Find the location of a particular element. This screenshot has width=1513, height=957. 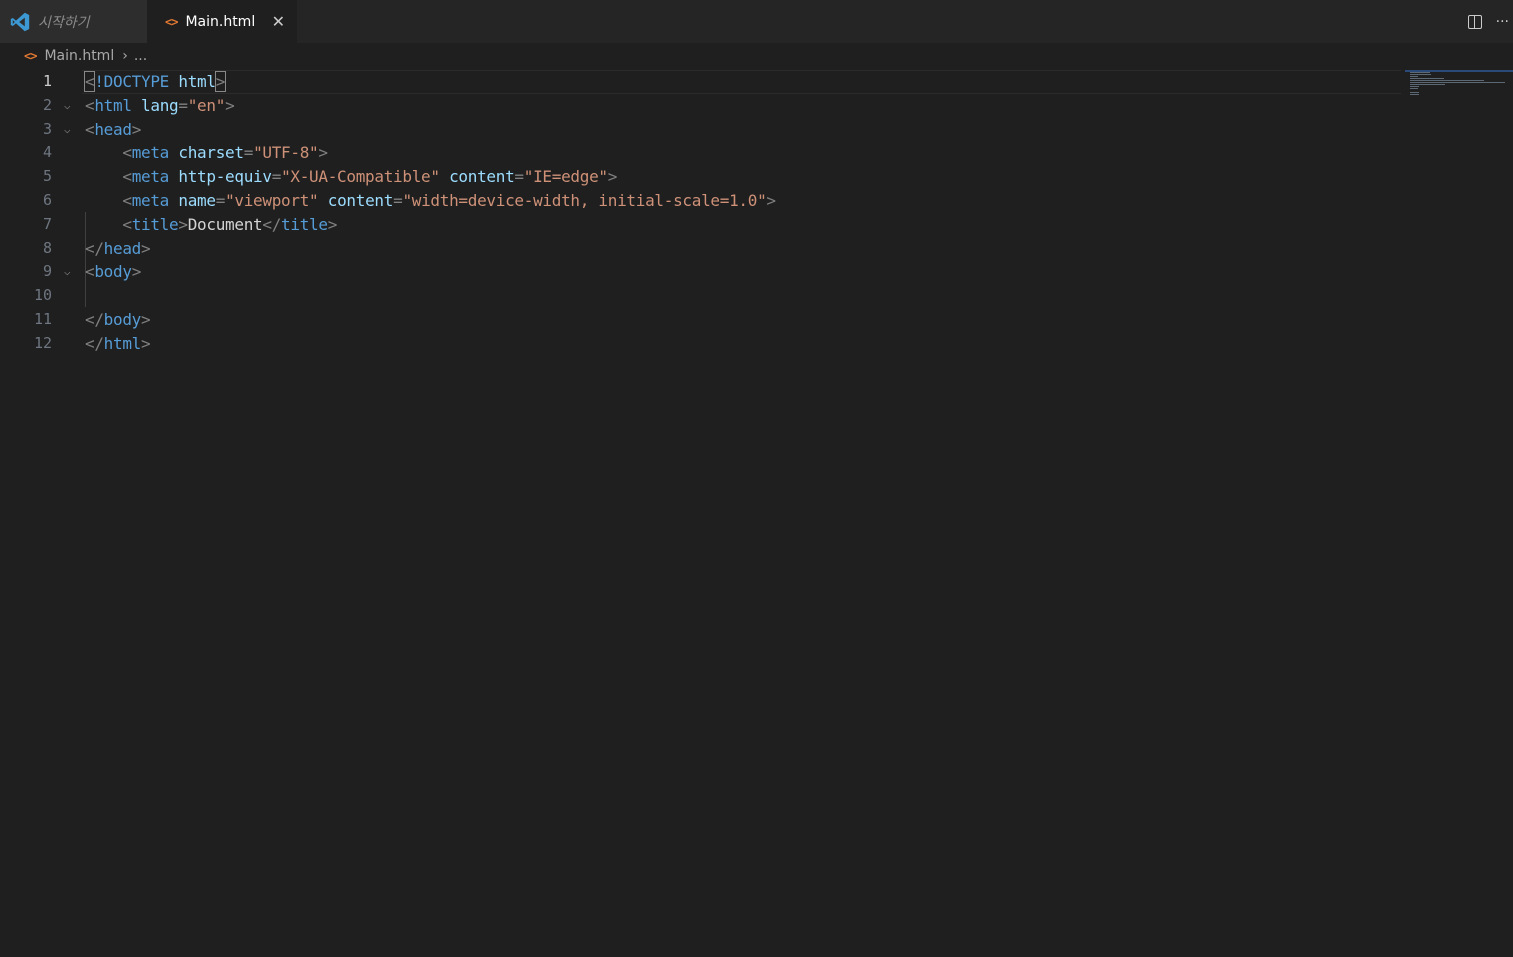

tab-main-html: <> Main.html ✕ is located at coordinates (222, 21).